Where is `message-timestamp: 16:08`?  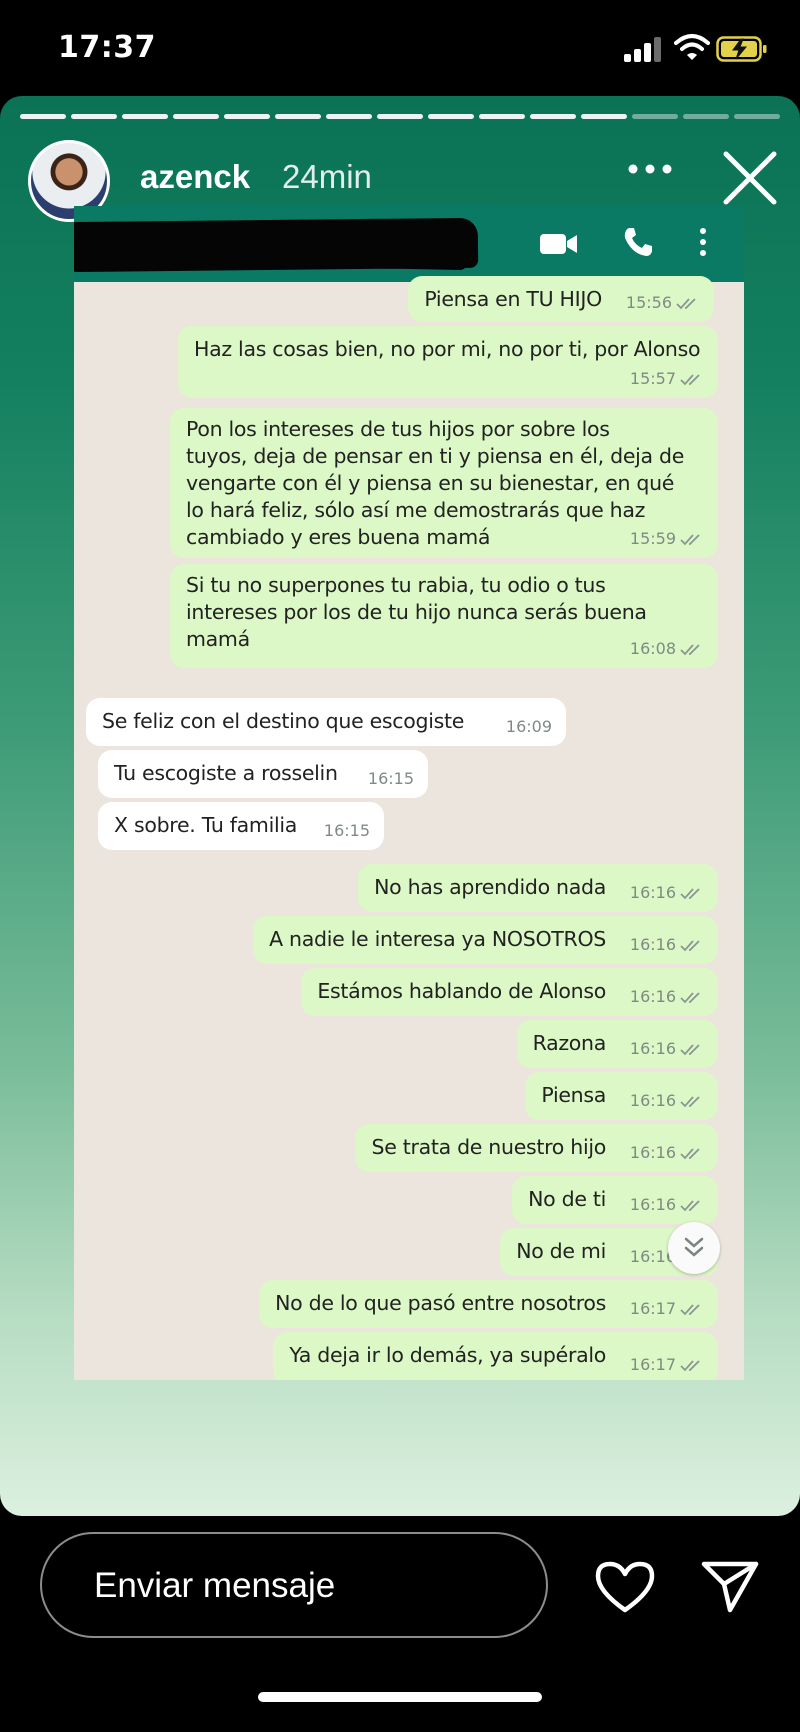
message-timestamp: 16:08 is located at coordinates (667, 648).